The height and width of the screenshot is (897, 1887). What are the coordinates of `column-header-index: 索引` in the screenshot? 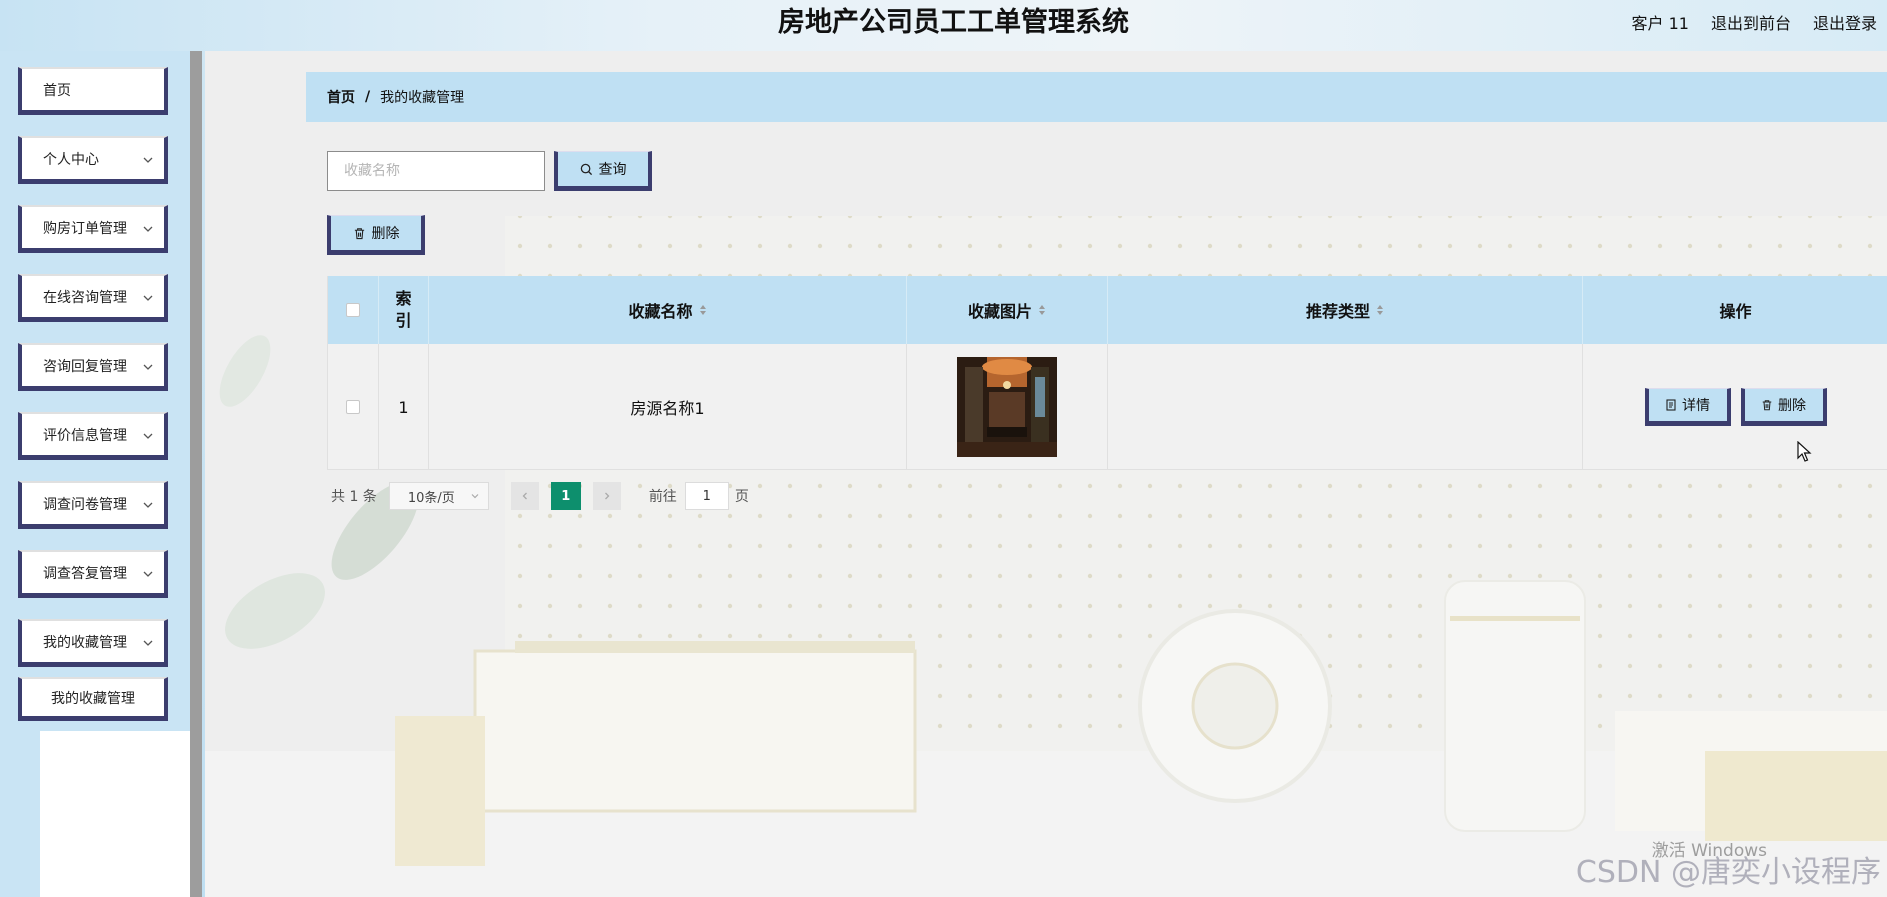 It's located at (404, 310).